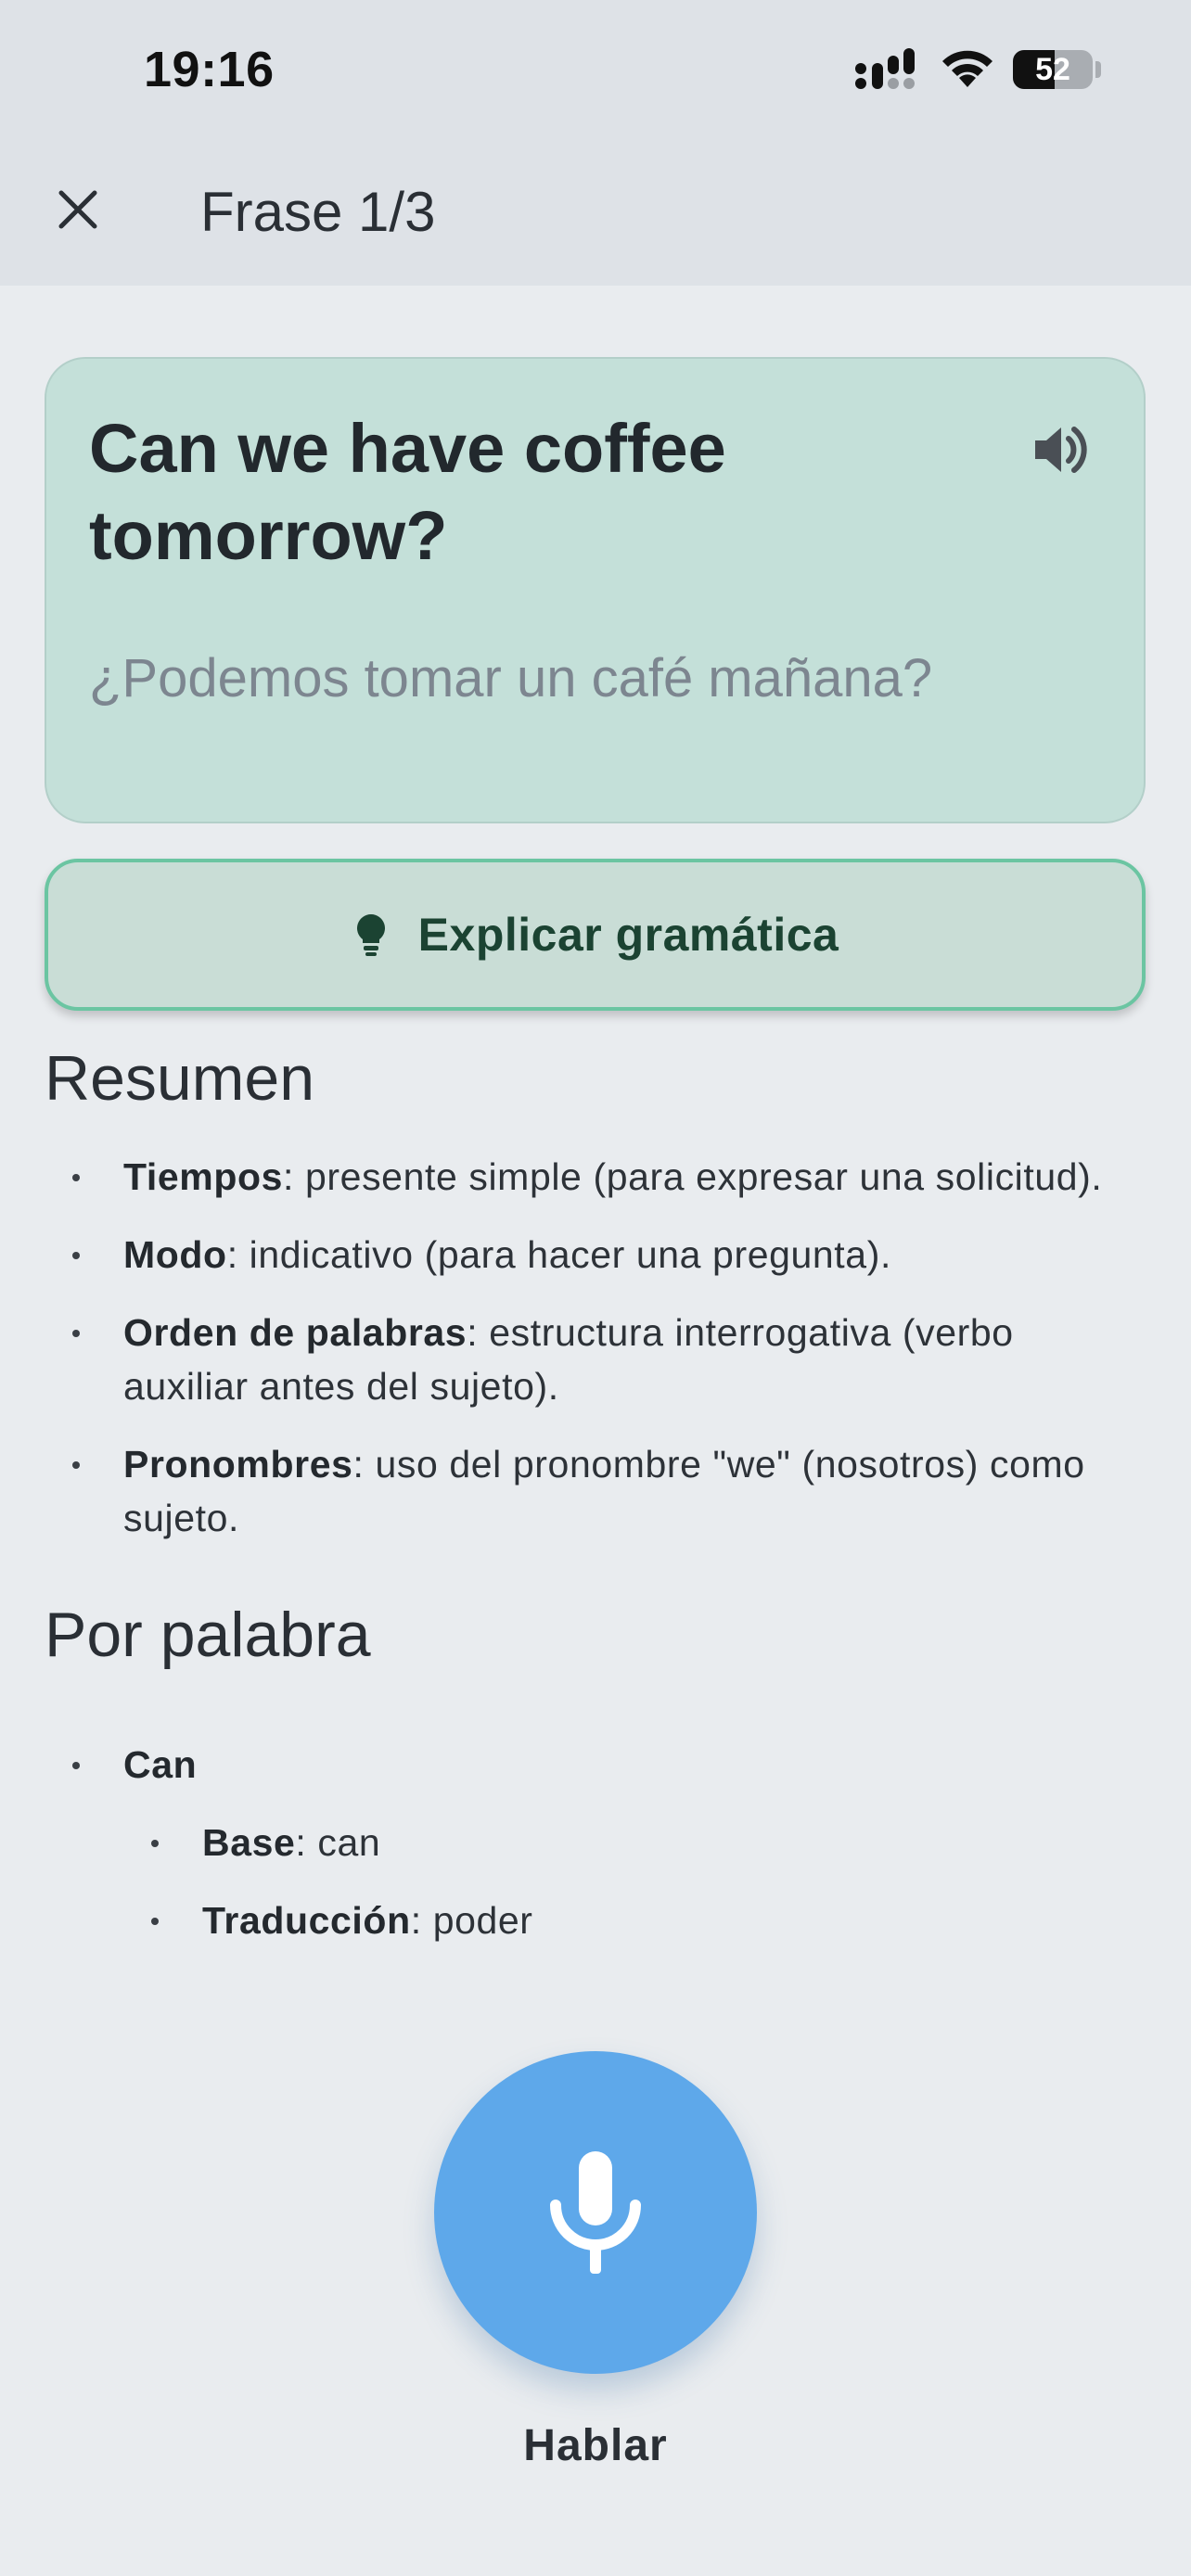 This screenshot has height=2576, width=1191. I want to click on battery-icon: 52, so click(1053, 69).